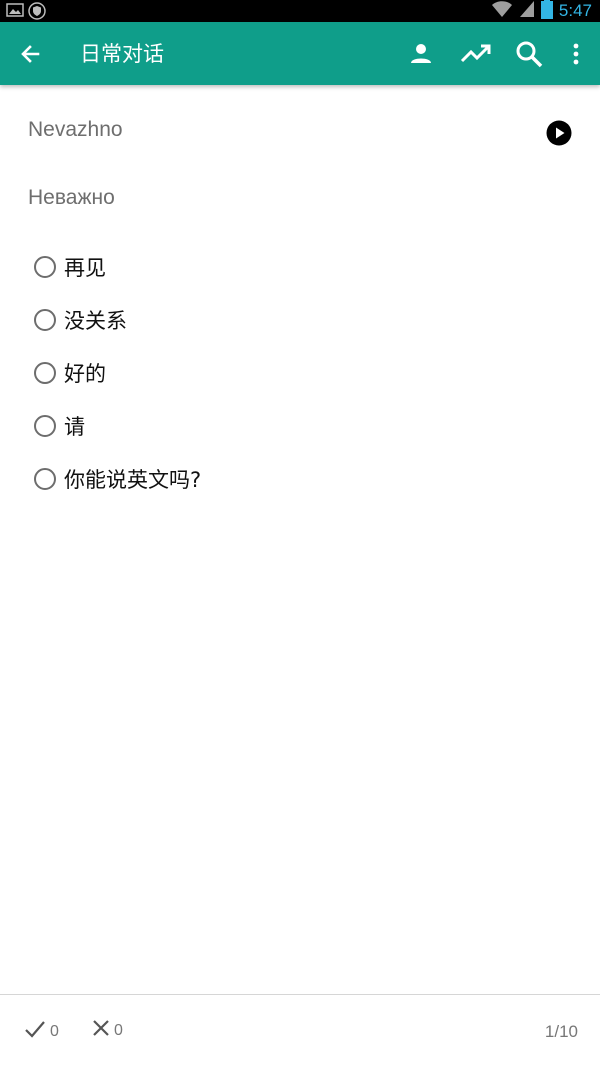 The image size is (600, 1068). I want to click on answer-options: 再见 没关系 好的 请 你能说英文吗?, so click(117, 372).